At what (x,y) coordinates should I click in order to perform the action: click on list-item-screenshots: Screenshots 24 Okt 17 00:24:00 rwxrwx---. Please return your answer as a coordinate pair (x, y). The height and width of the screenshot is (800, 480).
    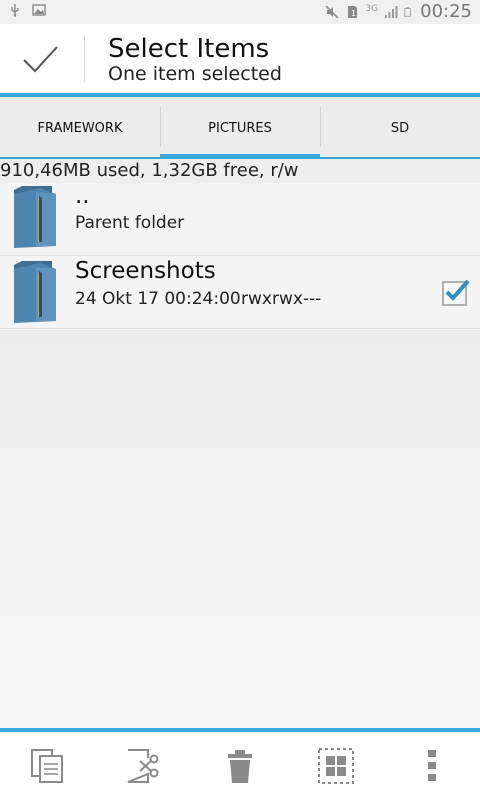
    Looking at the image, I should click on (240, 292).